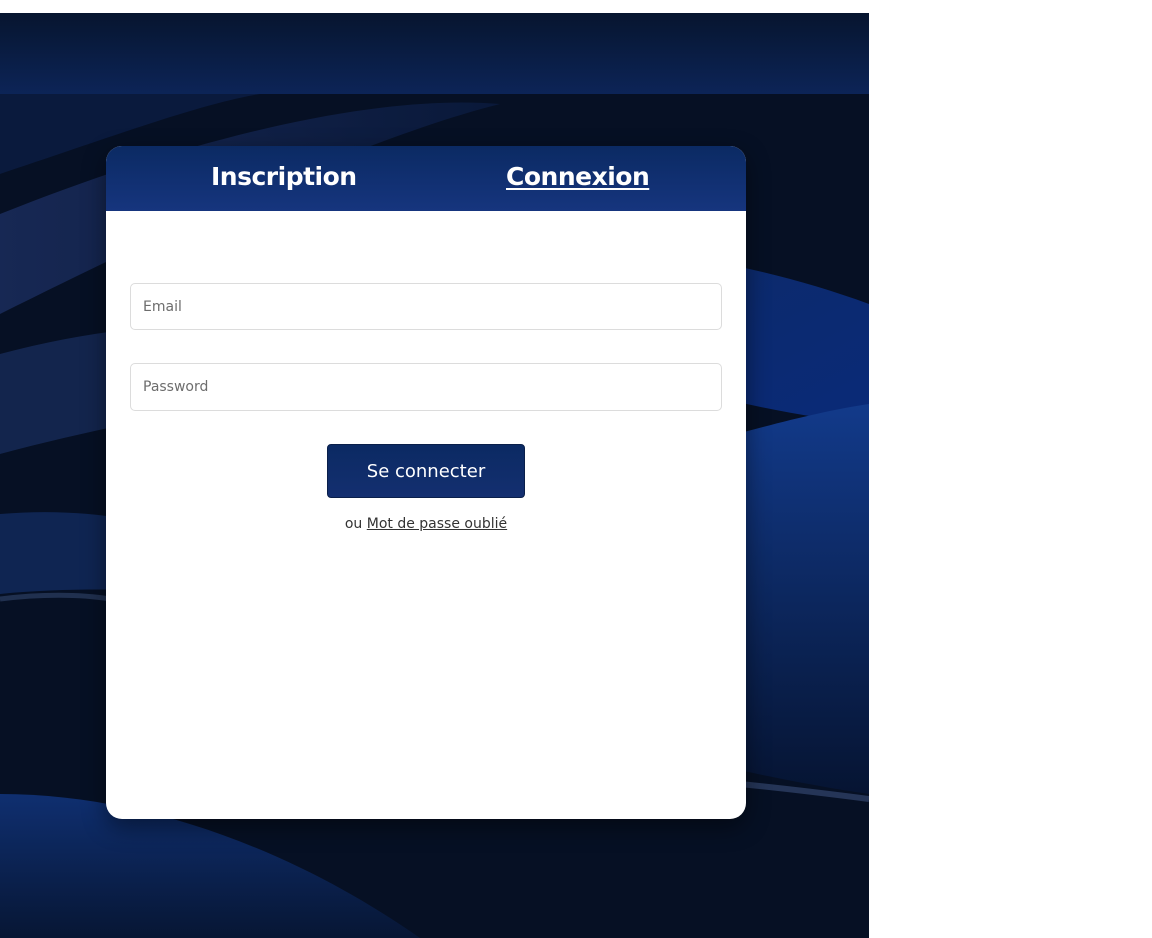  I want to click on password-field, so click(426, 387).